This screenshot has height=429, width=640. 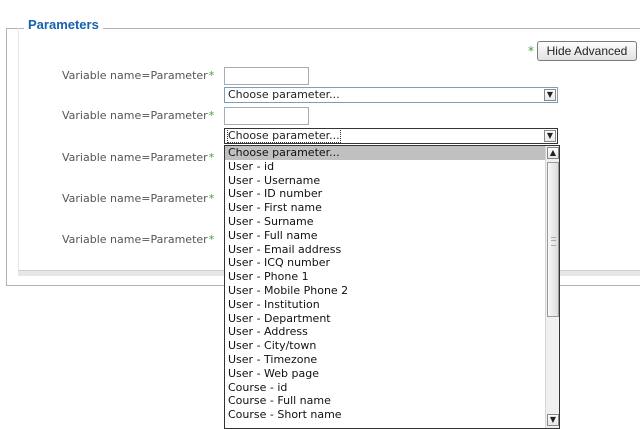 What do you see at coordinates (392, 263) in the screenshot?
I see `dropdown-option: User - ICQ number` at bounding box center [392, 263].